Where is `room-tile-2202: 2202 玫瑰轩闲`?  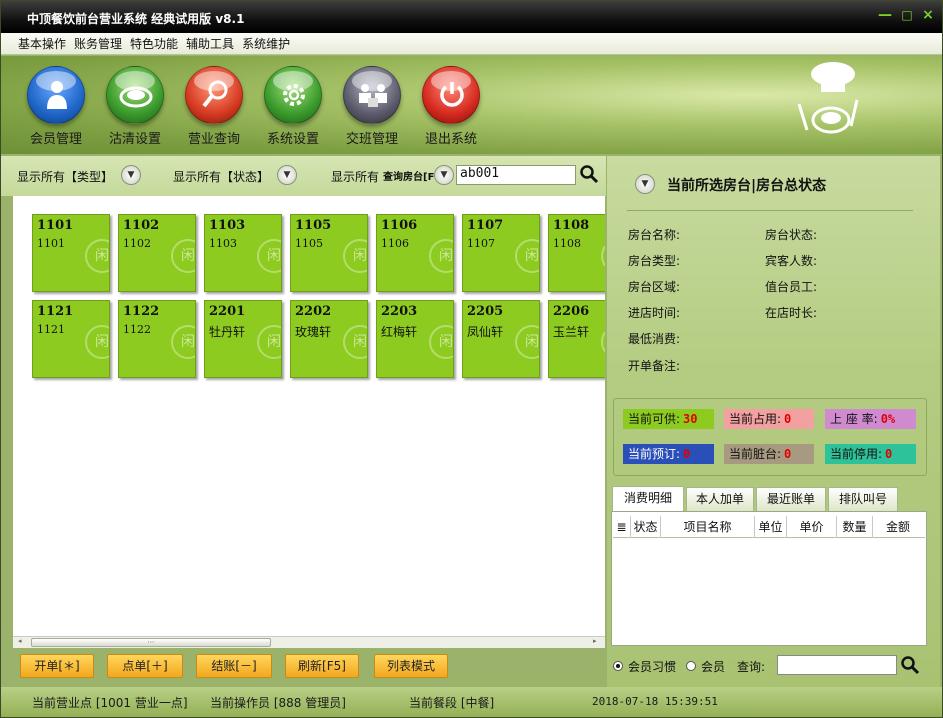
room-tile-2202: 2202 玫瑰轩闲 is located at coordinates (329, 339).